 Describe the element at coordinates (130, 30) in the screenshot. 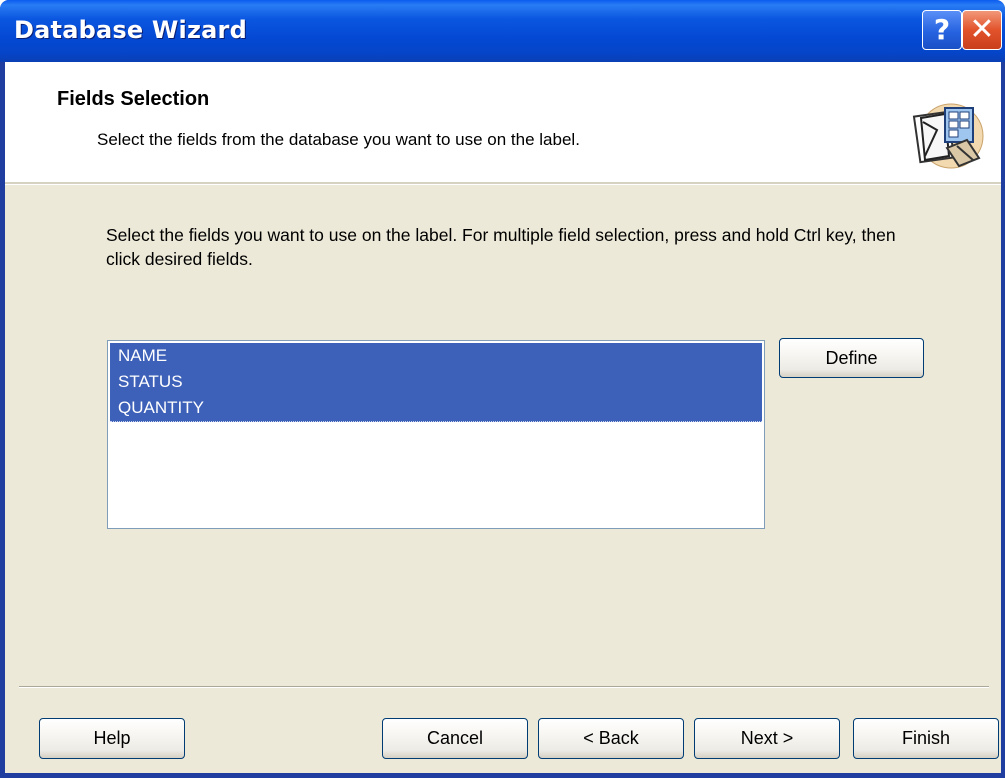

I see `window-title: Database Wizard` at that location.